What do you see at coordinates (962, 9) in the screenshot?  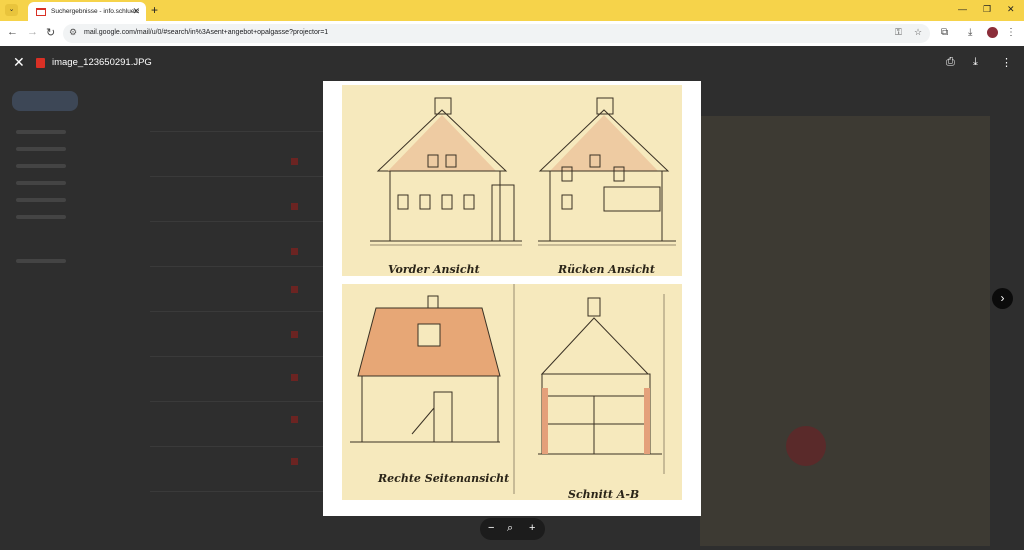 I see `minimize-icon: —` at bounding box center [962, 9].